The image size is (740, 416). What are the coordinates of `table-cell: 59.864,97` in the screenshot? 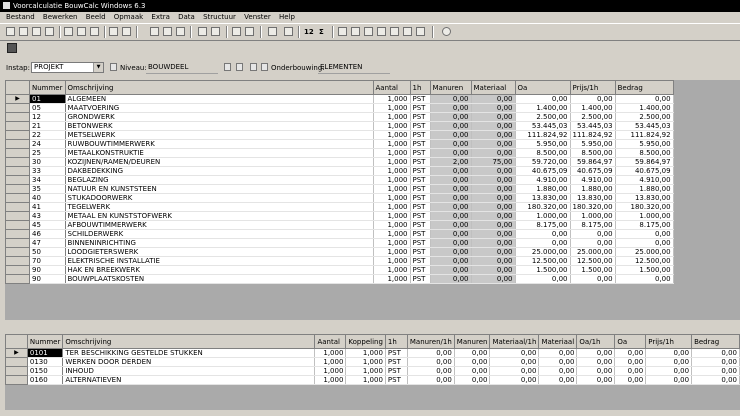 It's located at (644, 162).